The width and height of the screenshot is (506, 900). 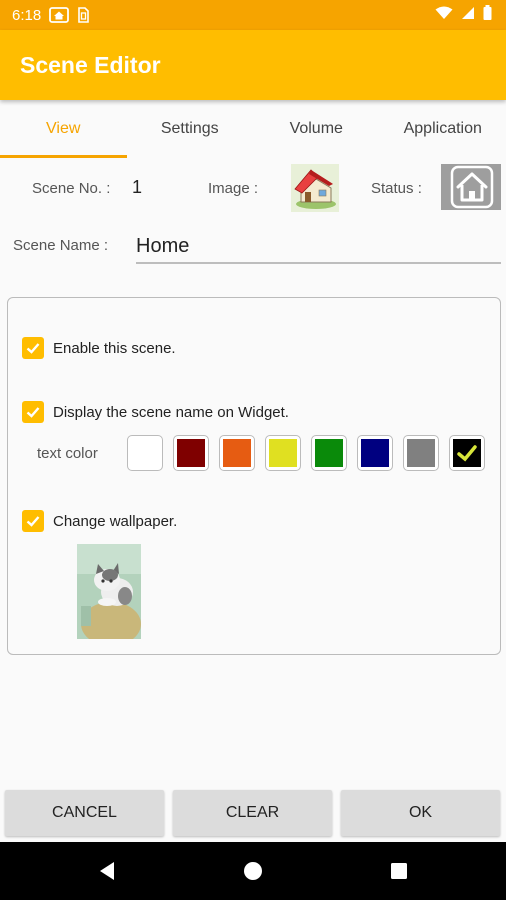 What do you see at coordinates (191, 453) in the screenshot?
I see `color-swatch-dark-red` at bounding box center [191, 453].